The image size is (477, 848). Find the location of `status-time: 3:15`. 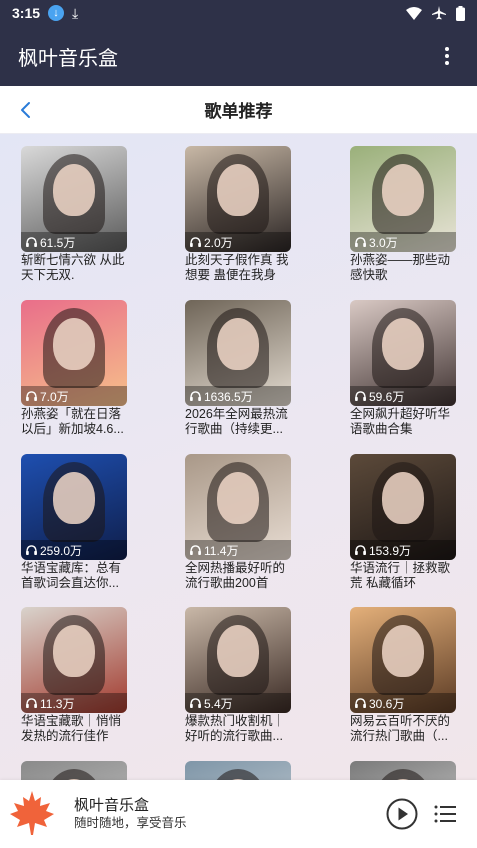

status-time: 3:15 is located at coordinates (26, 13).